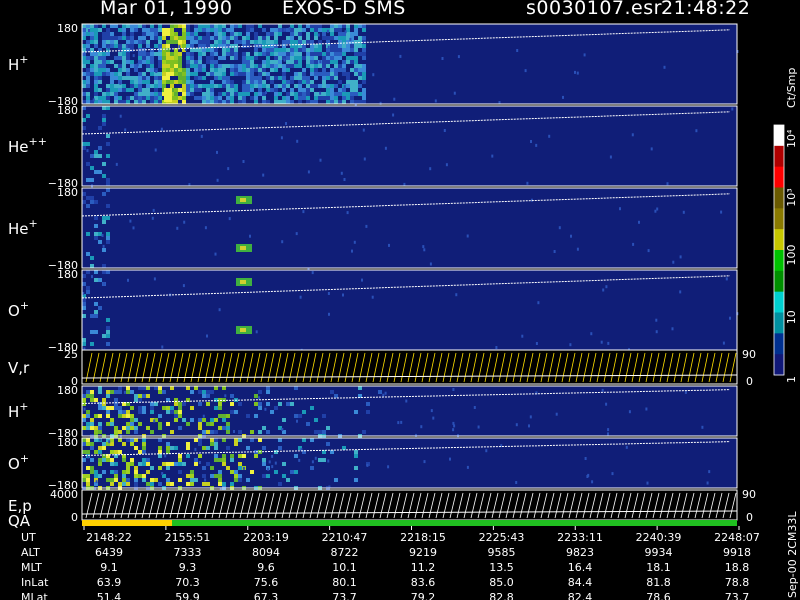  What do you see at coordinates (19, 521) in the screenshot?
I see `qa-label: QA` at bounding box center [19, 521].